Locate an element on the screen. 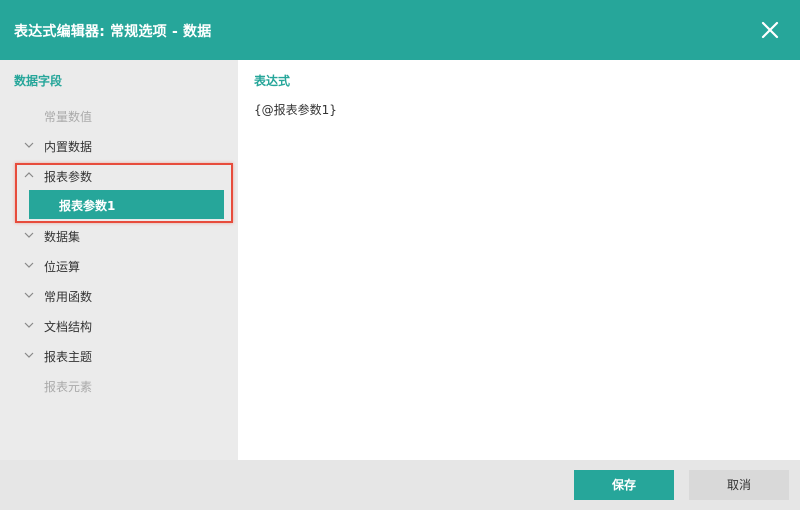 The height and width of the screenshot is (510, 800). save-button: 保存 is located at coordinates (624, 485).